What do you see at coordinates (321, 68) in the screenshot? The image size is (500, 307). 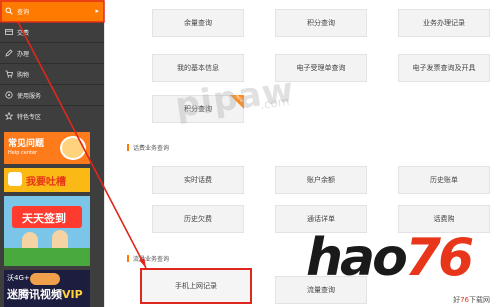 I see `button-label: 电子受理单查询` at bounding box center [321, 68].